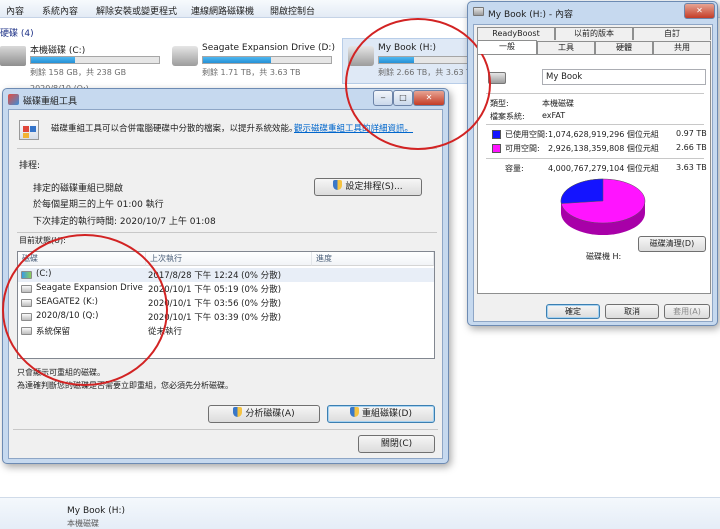  I want to click on used-space-label: 已使用空間:, so click(526, 134).